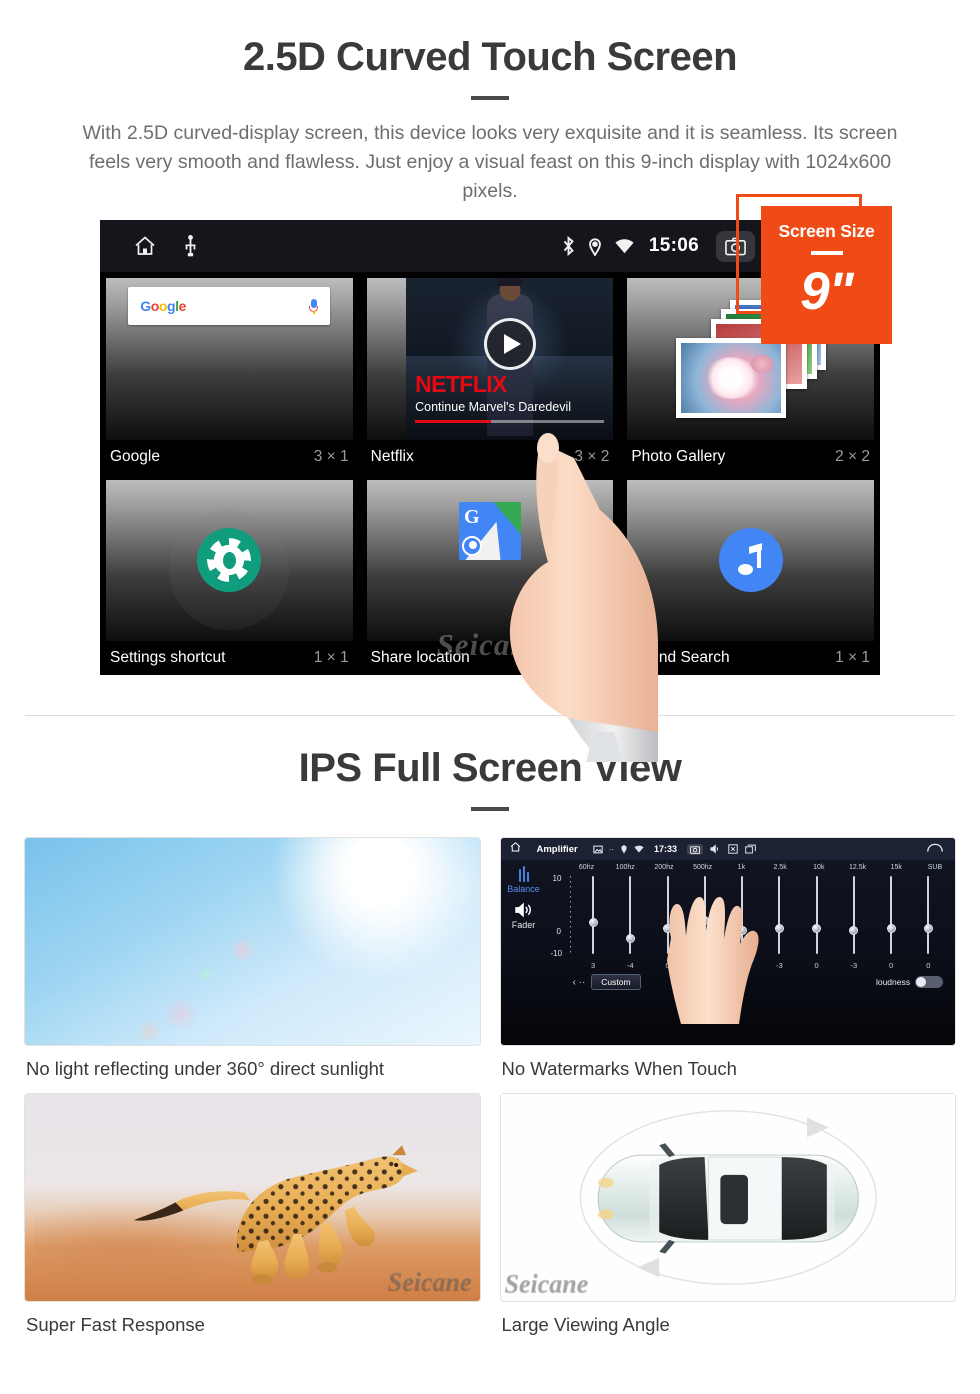 The height and width of the screenshot is (1394, 980). What do you see at coordinates (524, 889) in the screenshot?
I see `balance-label: Balance` at bounding box center [524, 889].